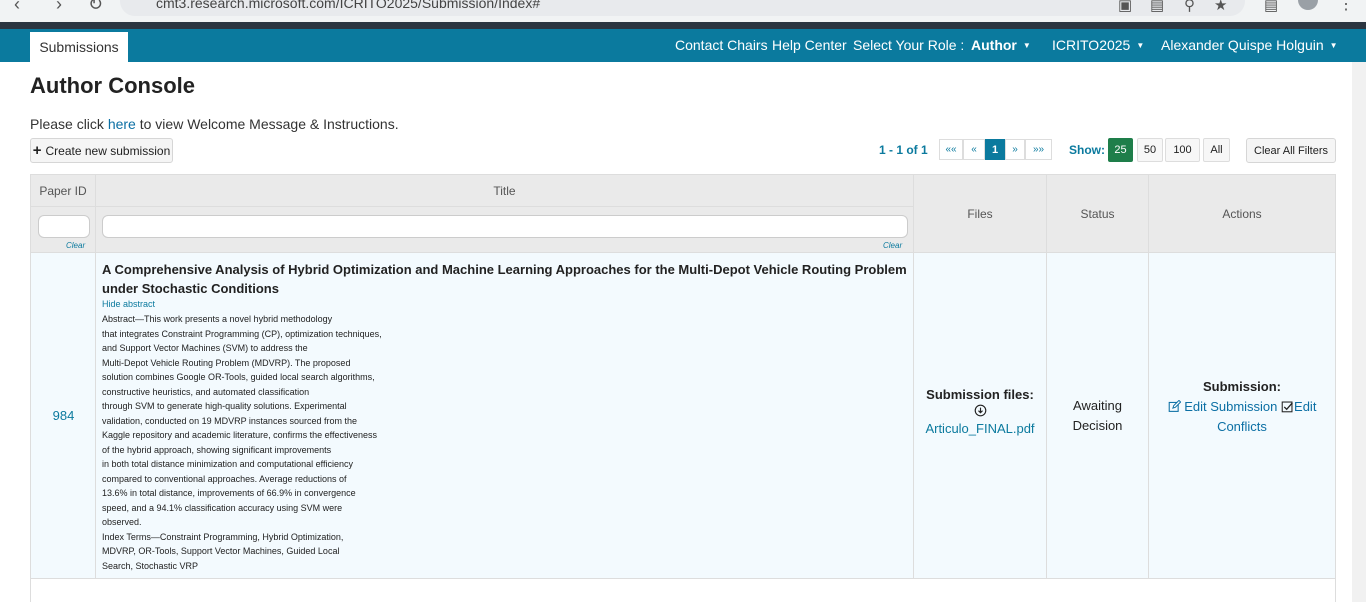 This screenshot has width=1366, height=602. Describe the element at coordinates (17, 7) in the screenshot. I see `back-icon: ‹` at that location.